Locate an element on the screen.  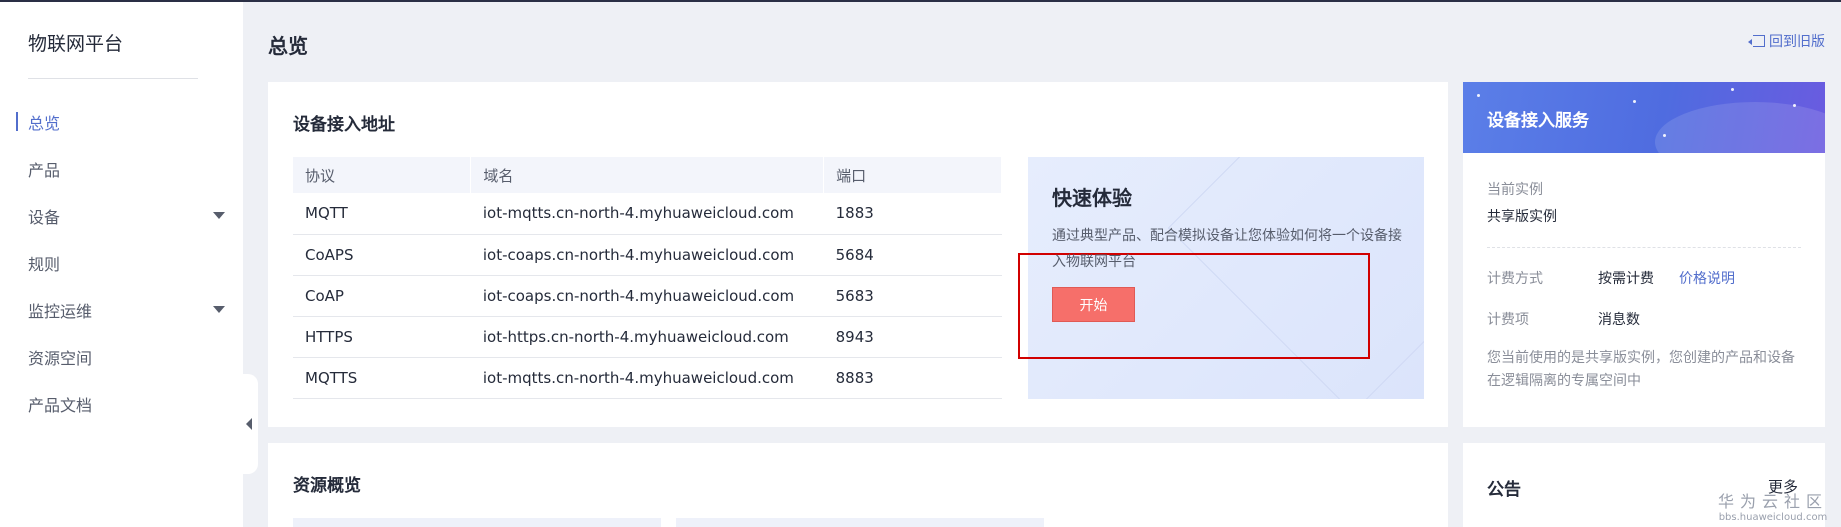
billing-item-value: 消息数 is located at coordinates (1619, 320).